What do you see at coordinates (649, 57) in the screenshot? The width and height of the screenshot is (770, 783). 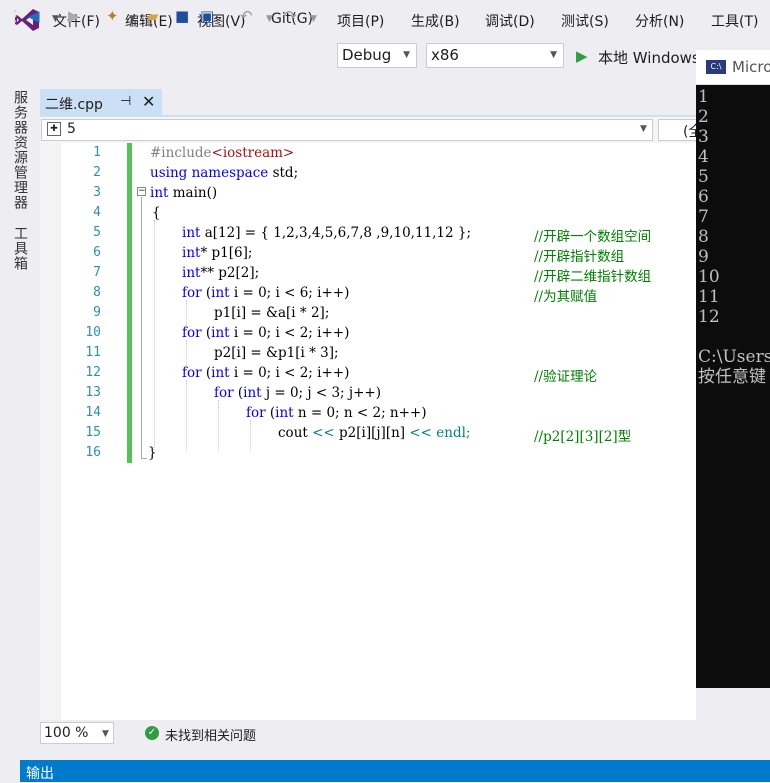 I see `run-target-label: 本地 Windows` at bounding box center [649, 57].